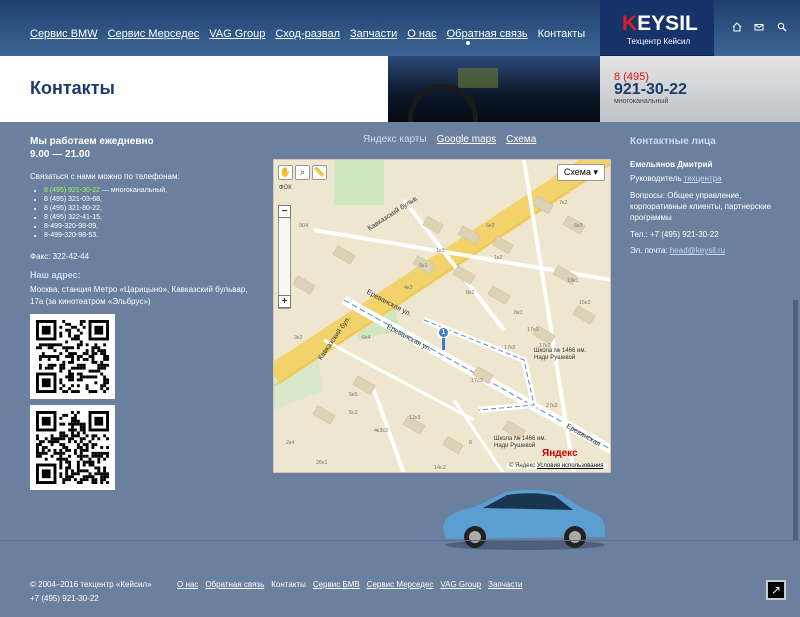  What do you see at coordinates (64, 598) in the screenshot?
I see `footer-phone: +7 (495) 921-30-22` at bounding box center [64, 598].